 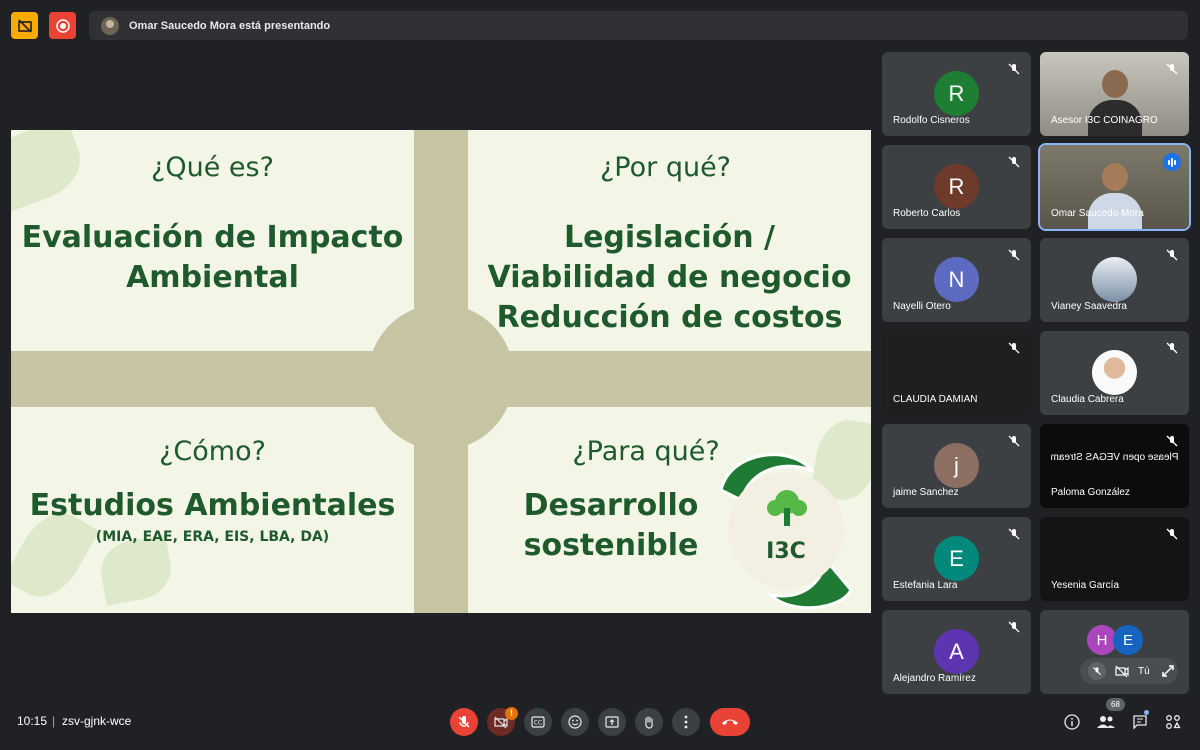 I want to click on camera-off-icon, so click(x=1122, y=671).